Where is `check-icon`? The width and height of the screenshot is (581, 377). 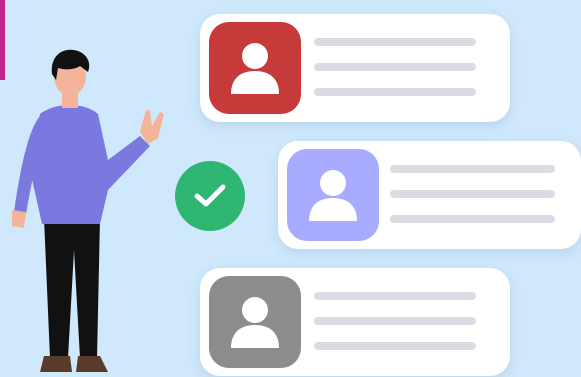
check-icon is located at coordinates (210, 195).